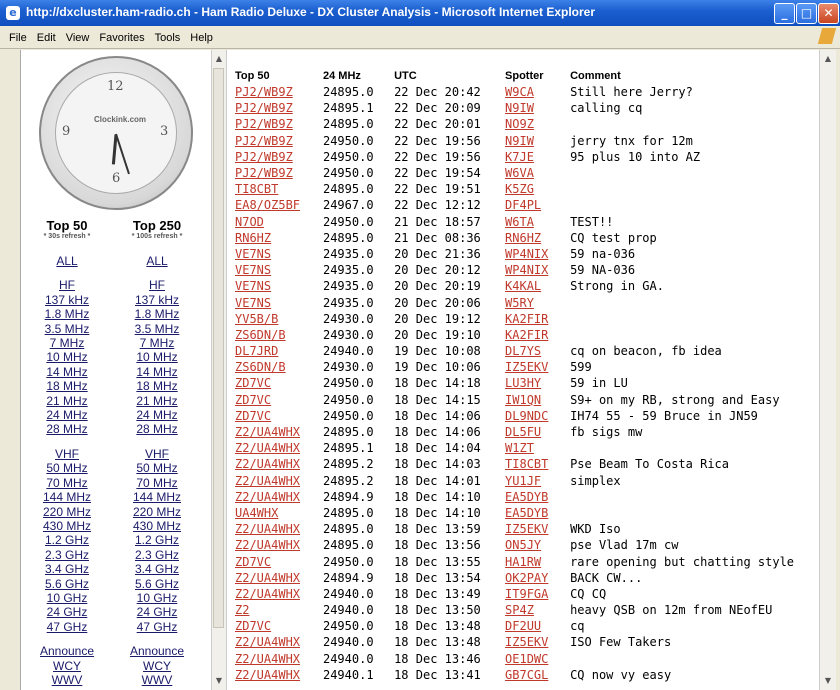 This screenshot has height=690, width=840. Describe the element at coordinates (67, 386) in the screenshot. I see `top50-band-link: 18 MHz` at that location.